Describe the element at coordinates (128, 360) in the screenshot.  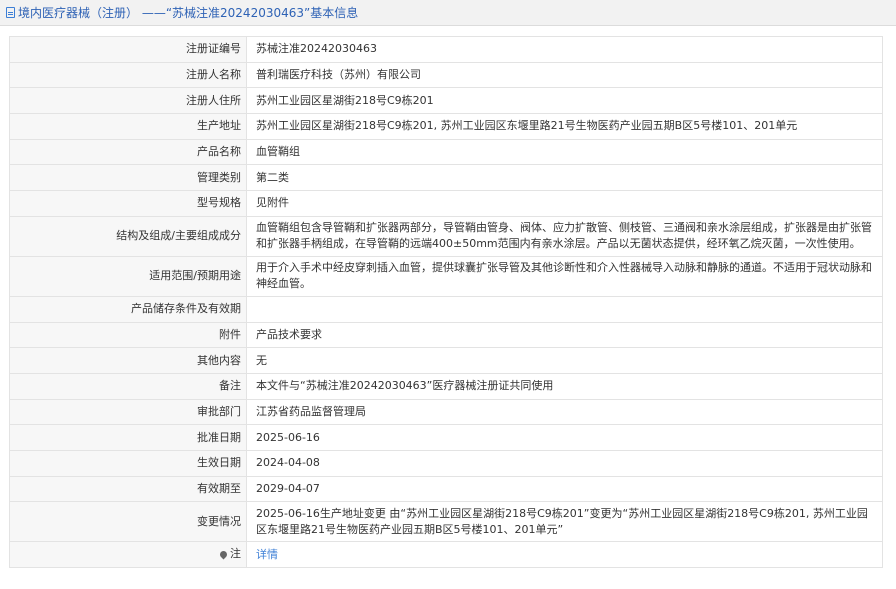
I see `row-label: 其他内容` at that location.